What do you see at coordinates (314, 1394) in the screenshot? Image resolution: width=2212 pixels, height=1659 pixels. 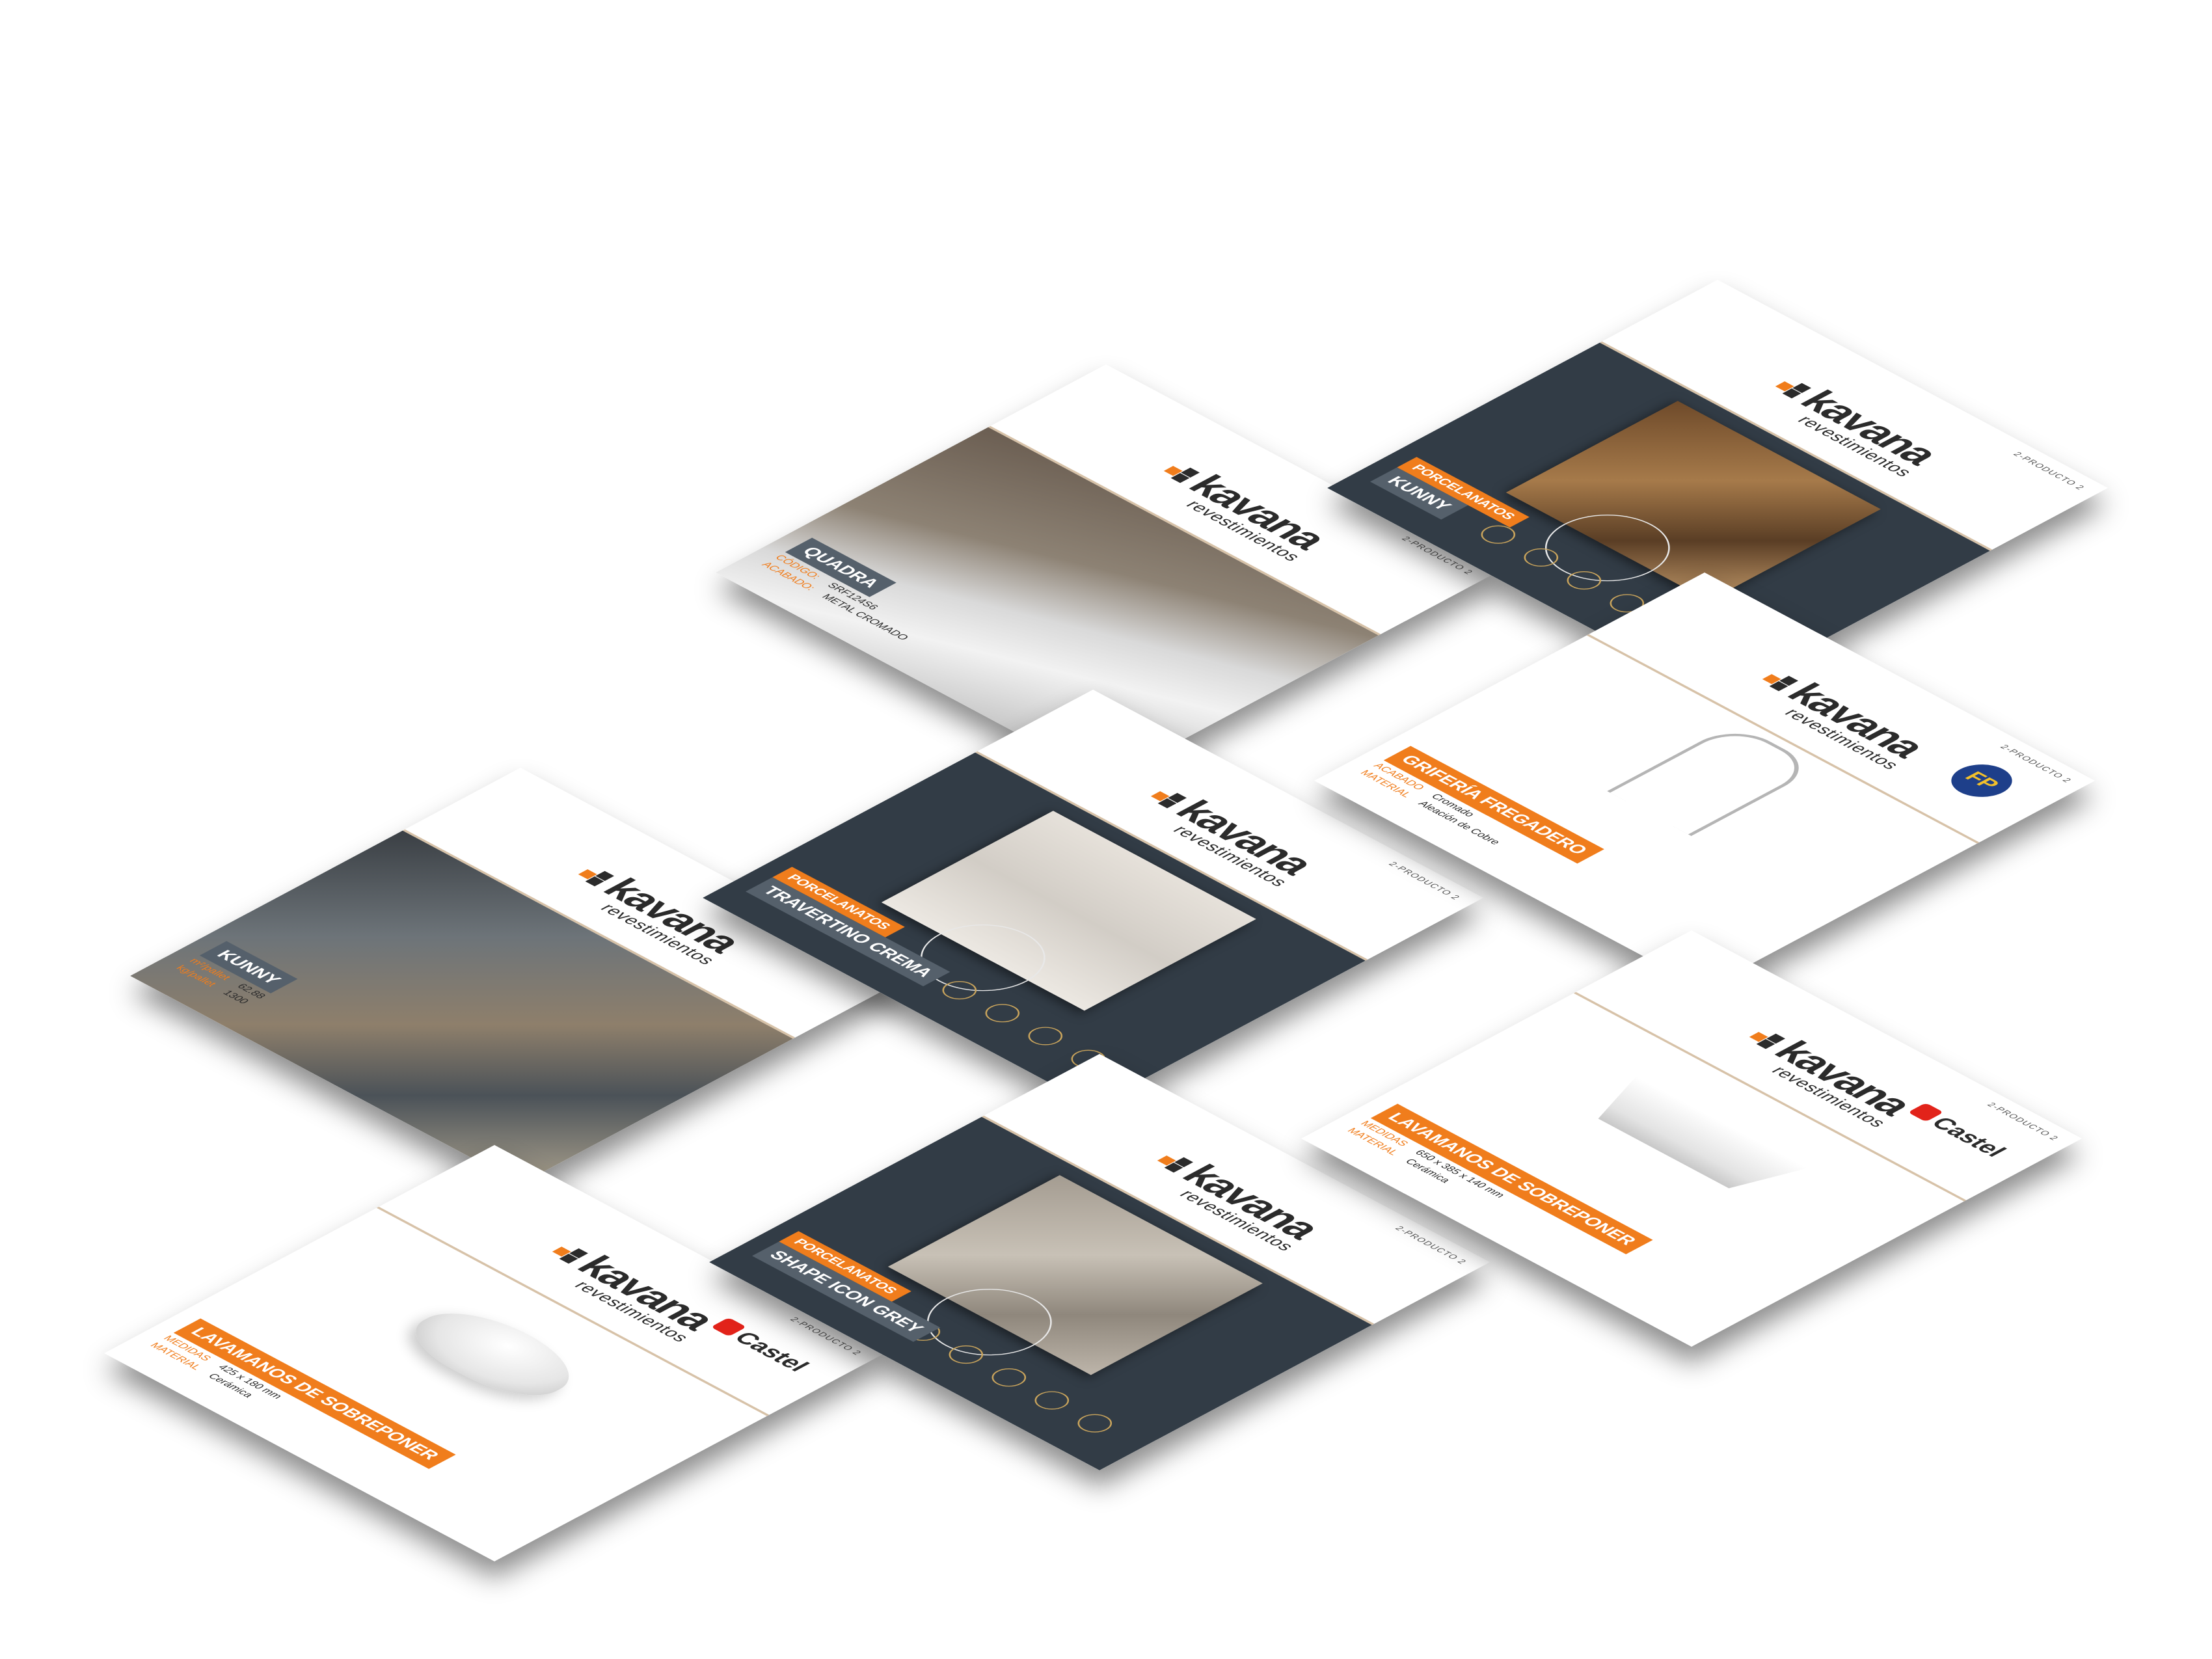 I see `product-name: LAVAMANOS DE SOBREPONER` at bounding box center [314, 1394].